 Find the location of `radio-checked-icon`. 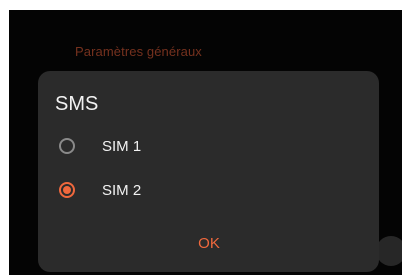

radio-checked-icon is located at coordinates (67, 190).